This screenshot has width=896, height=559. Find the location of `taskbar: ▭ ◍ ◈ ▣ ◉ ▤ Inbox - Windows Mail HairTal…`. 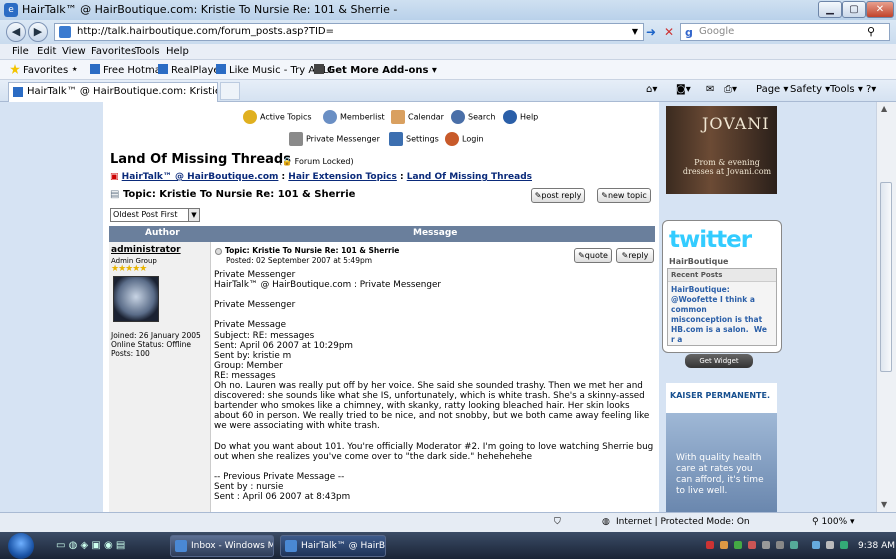

taskbar: ▭ ◍ ◈ ▣ ◉ ▤ Inbox - Windows Mail HairTal… is located at coordinates (448, 545).